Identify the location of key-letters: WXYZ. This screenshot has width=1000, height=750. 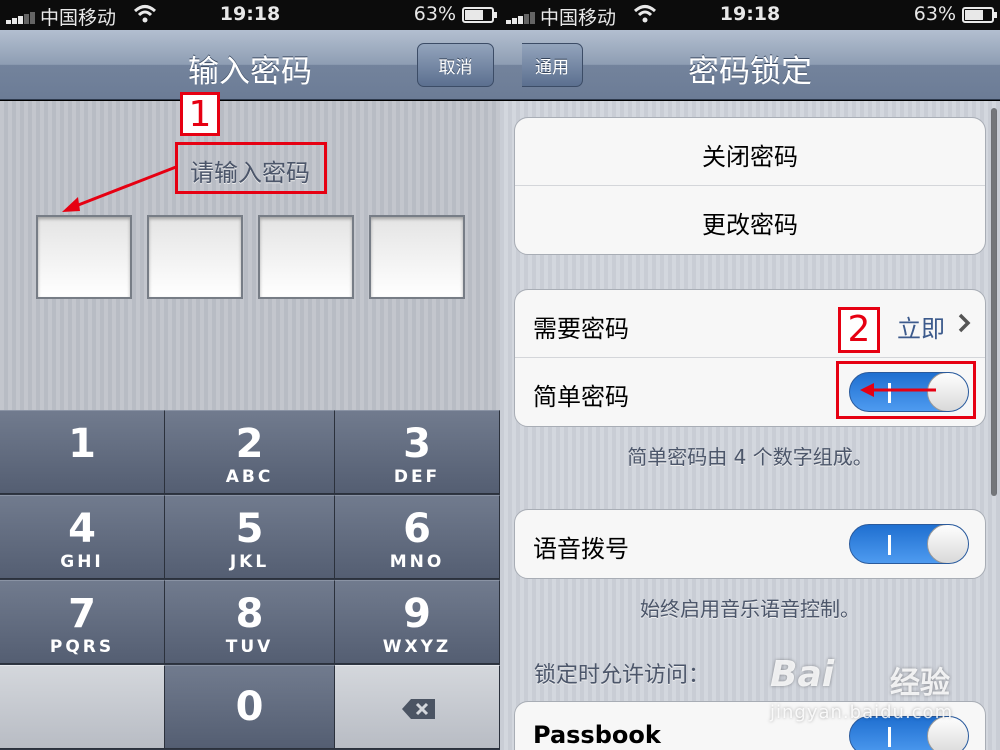
(417, 647).